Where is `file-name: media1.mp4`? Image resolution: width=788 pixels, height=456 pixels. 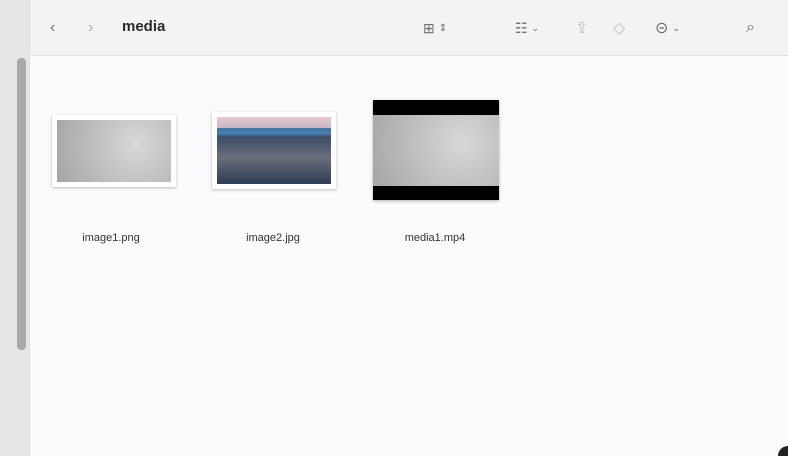 file-name: media1.mp4 is located at coordinates (435, 238).